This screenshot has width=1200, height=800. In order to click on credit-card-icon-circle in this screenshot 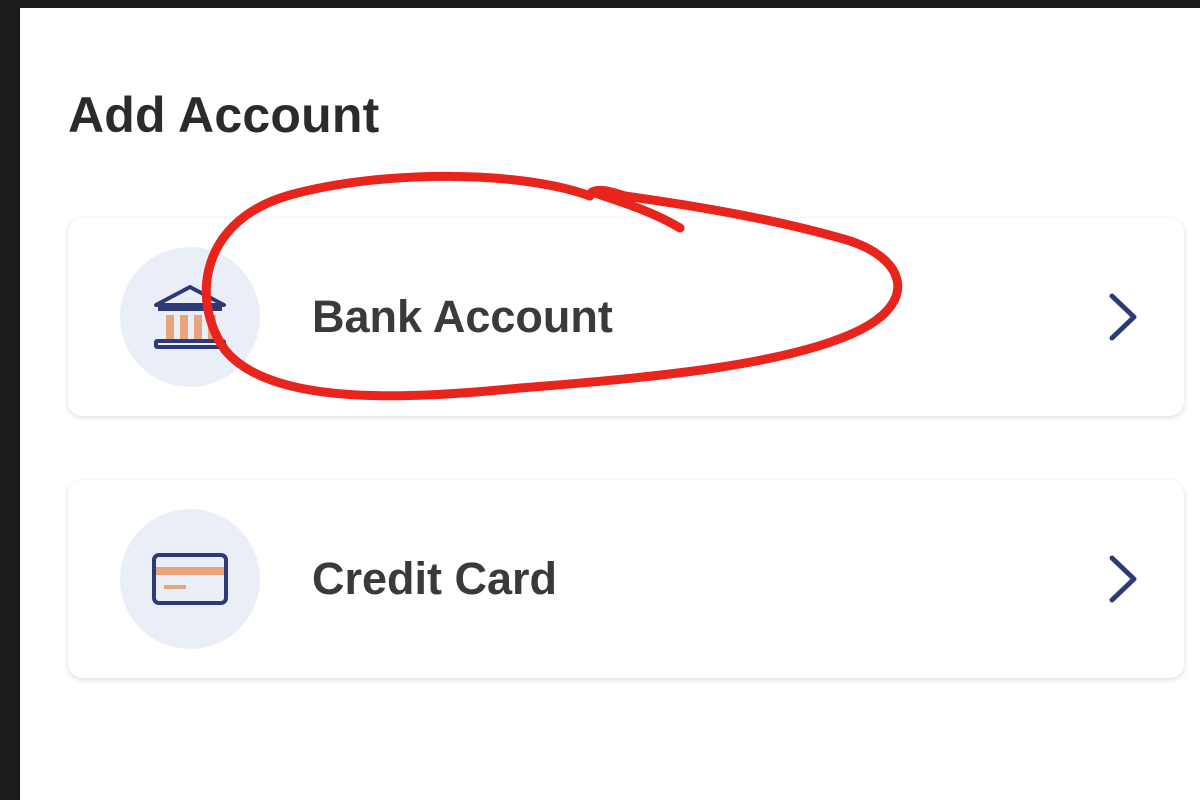, I will do `click(190, 579)`.